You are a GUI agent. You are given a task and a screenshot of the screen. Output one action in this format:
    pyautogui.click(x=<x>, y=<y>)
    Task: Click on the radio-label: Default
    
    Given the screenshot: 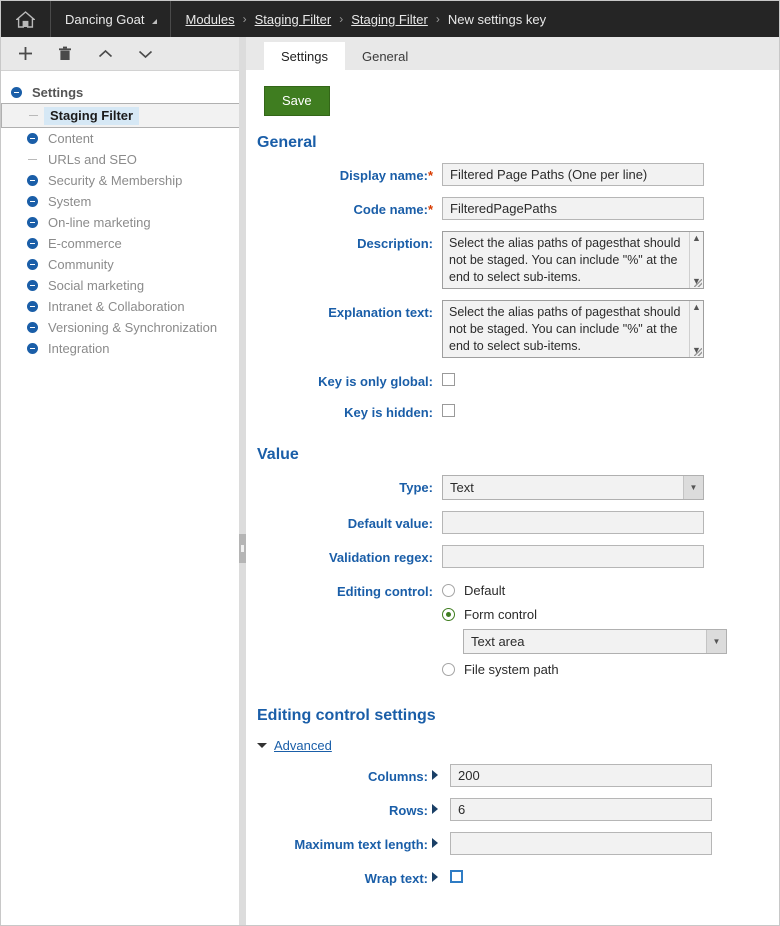 What is the action you would take?
    pyautogui.click(x=485, y=590)
    